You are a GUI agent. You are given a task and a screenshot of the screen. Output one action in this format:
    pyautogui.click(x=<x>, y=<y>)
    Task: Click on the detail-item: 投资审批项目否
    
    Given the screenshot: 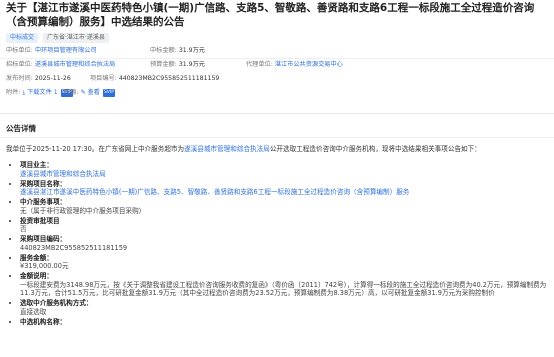 What is the action you would take?
    pyautogui.click(x=287, y=225)
    